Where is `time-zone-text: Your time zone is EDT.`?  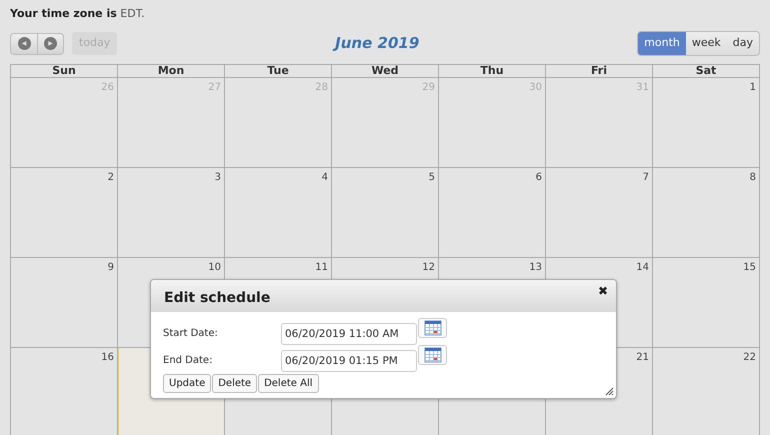 time-zone-text: Your time zone is EDT. is located at coordinates (78, 14).